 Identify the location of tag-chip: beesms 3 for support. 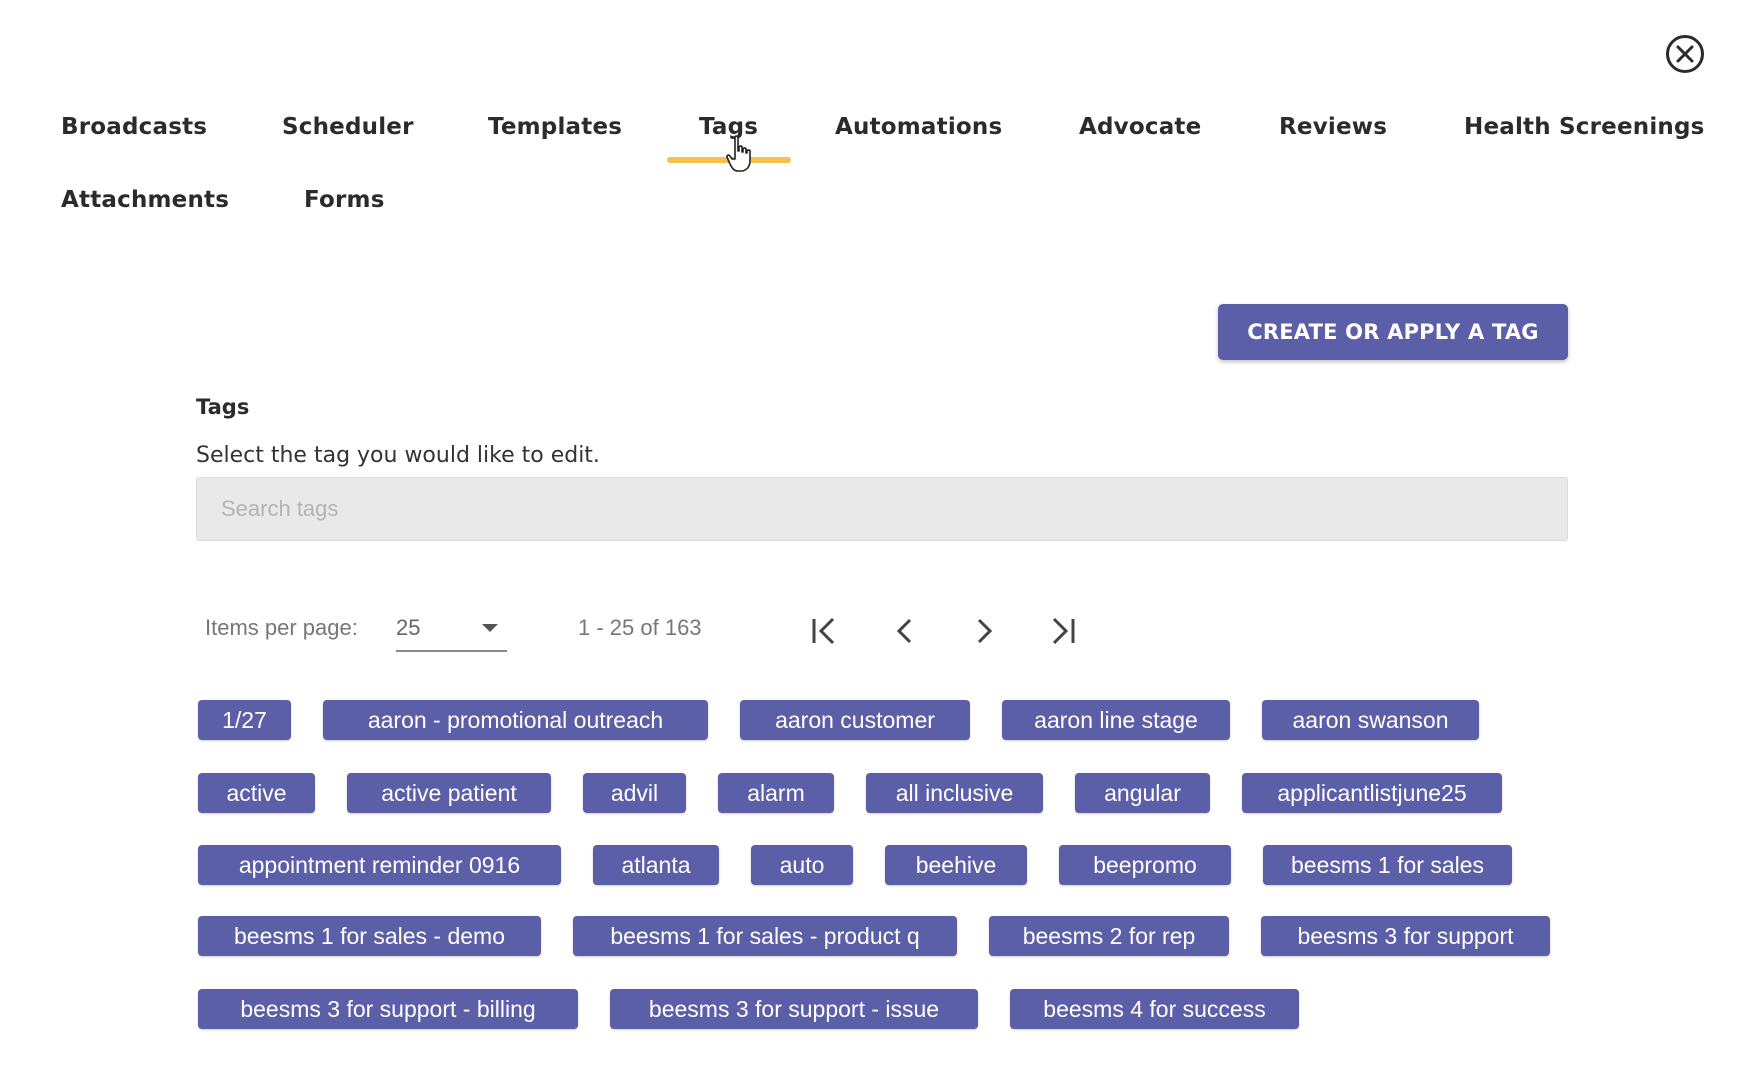
(1405, 936).